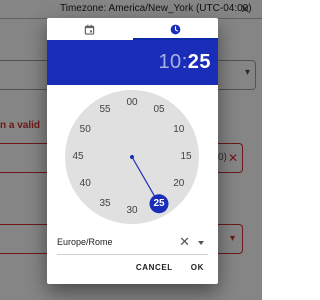 The width and height of the screenshot is (320, 300). Describe the element at coordinates (85, 242) in the screenshot. I see `timezone-value: Europe/Rome` at that location.